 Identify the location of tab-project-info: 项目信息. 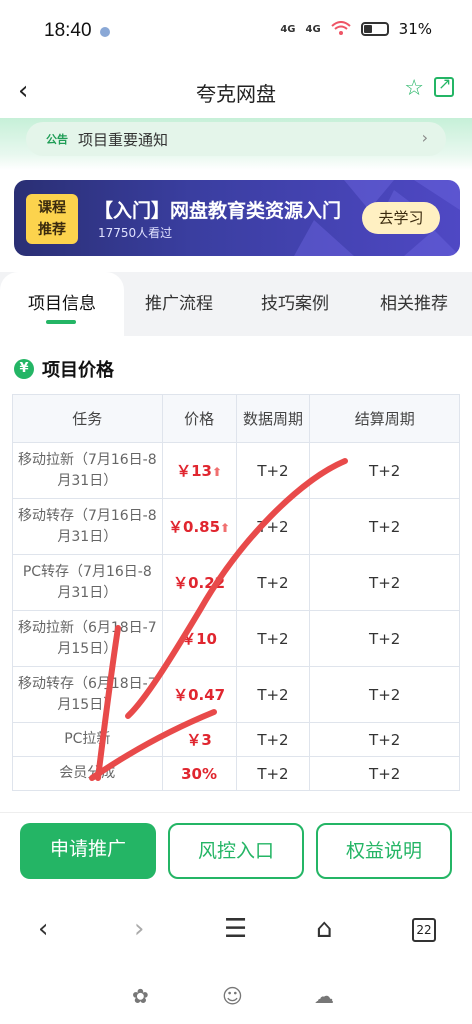
(62, 304).